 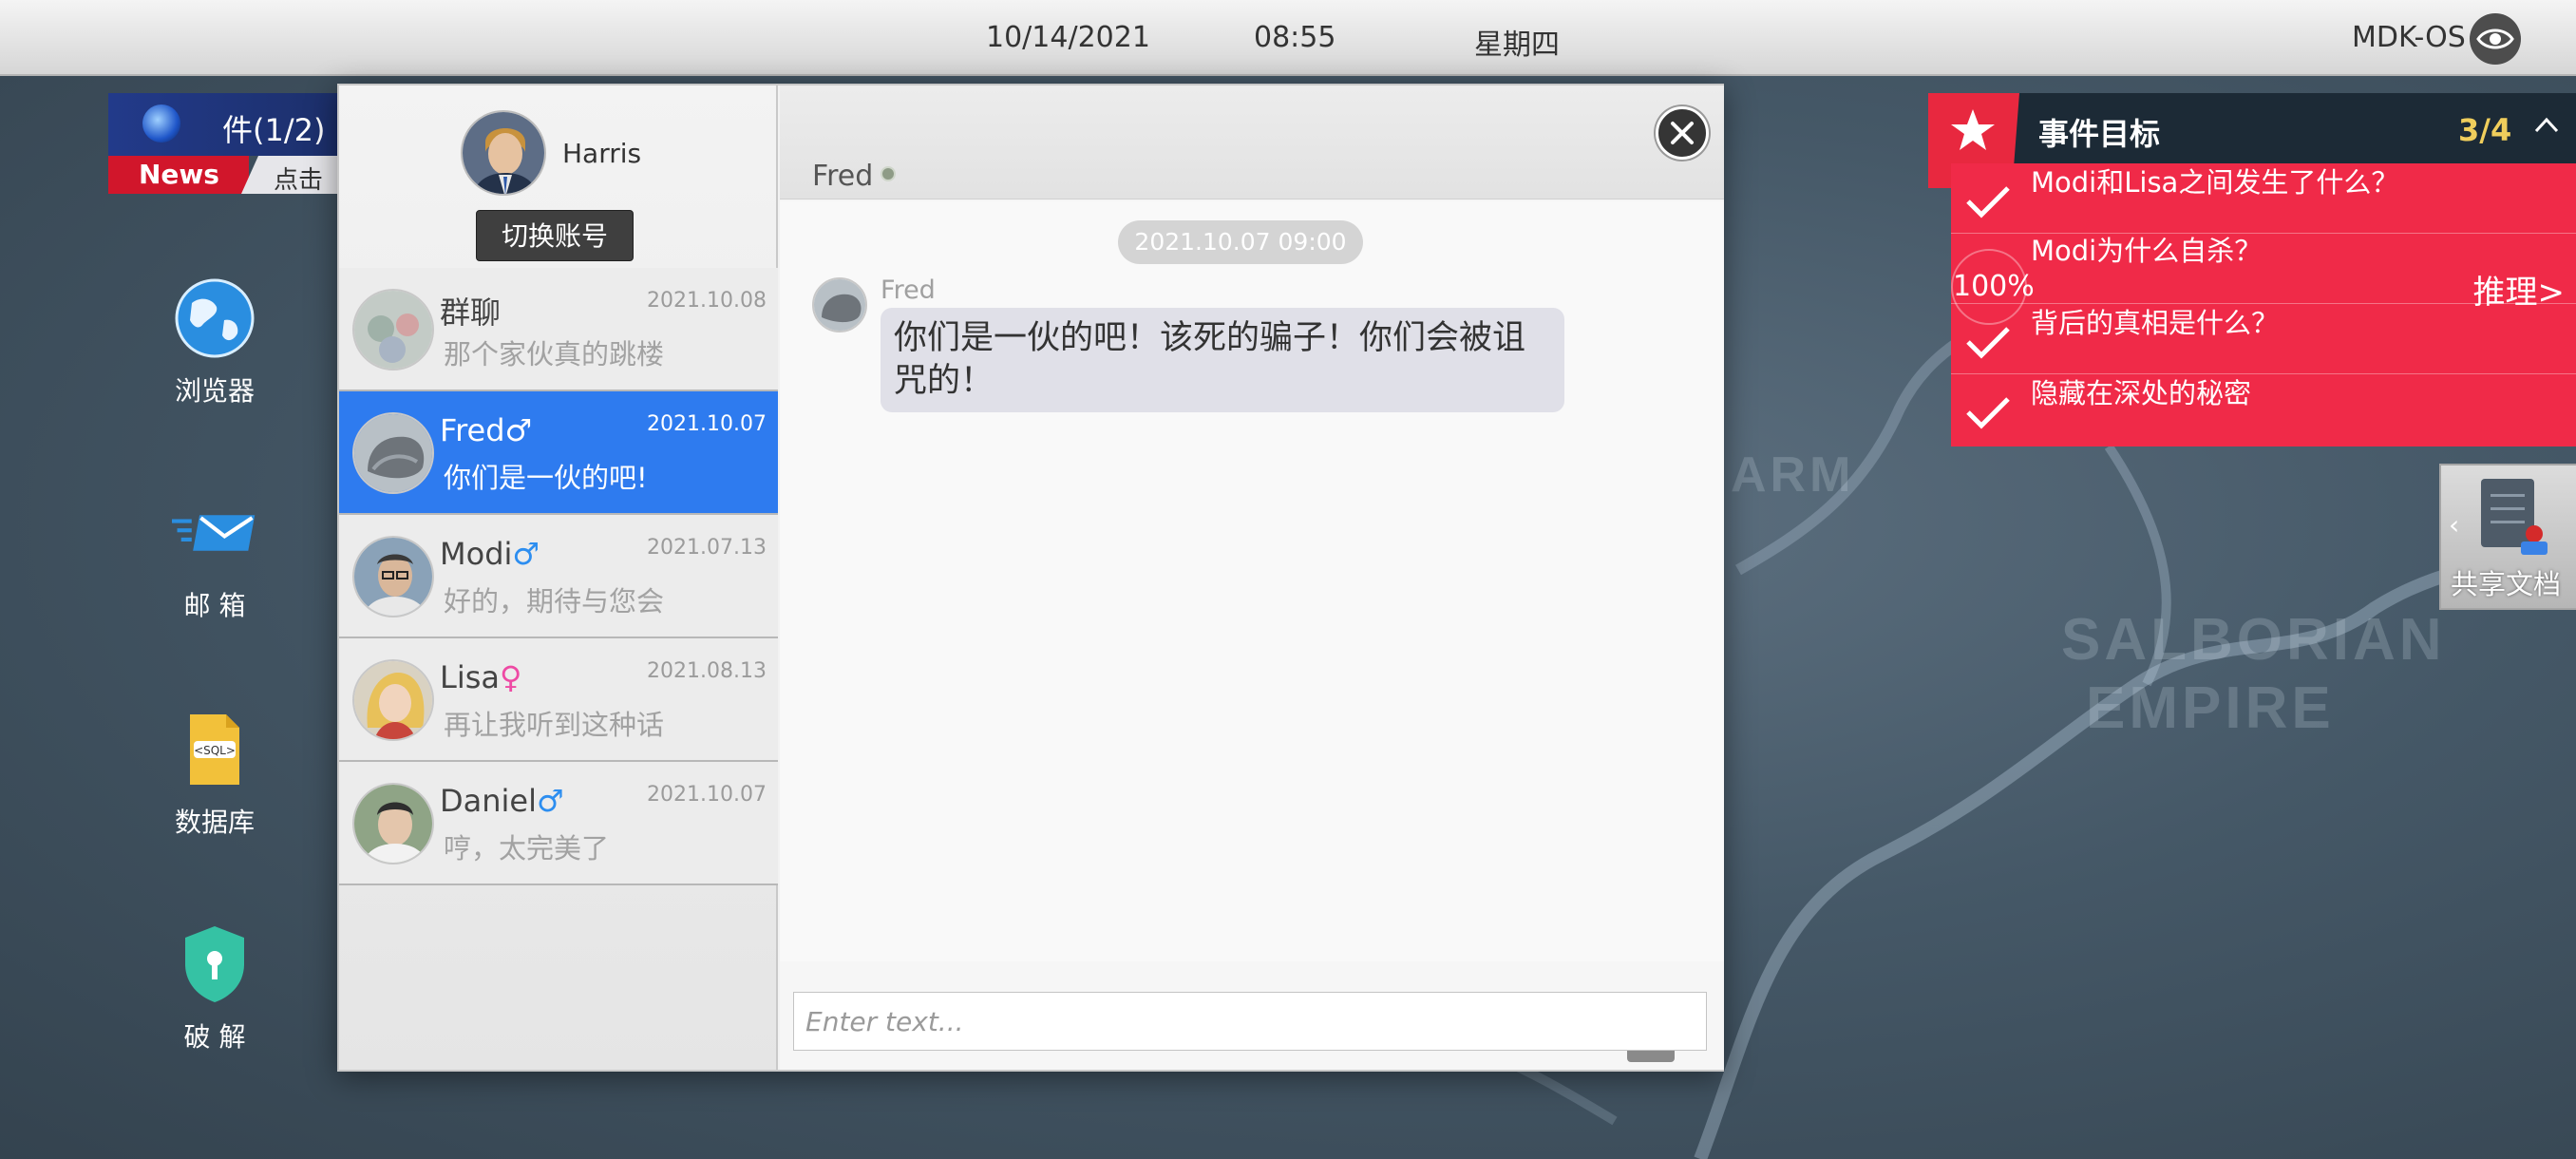 I want to click on account-name: Harris, so click(x=602, y=153).